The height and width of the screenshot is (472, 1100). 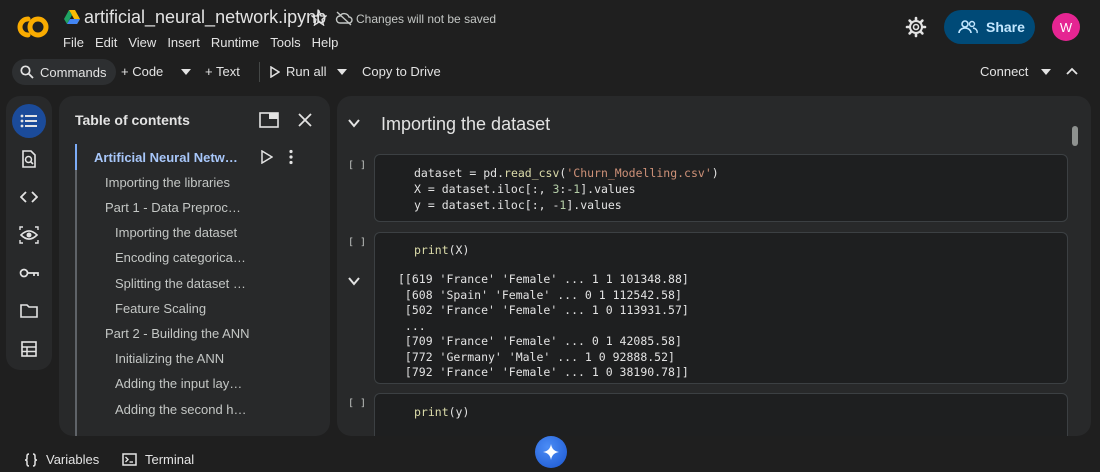 What do you see at coordinates (259, 72) in the screenshot?
I see `toolbar-divider` at bounding box center [259, 72].